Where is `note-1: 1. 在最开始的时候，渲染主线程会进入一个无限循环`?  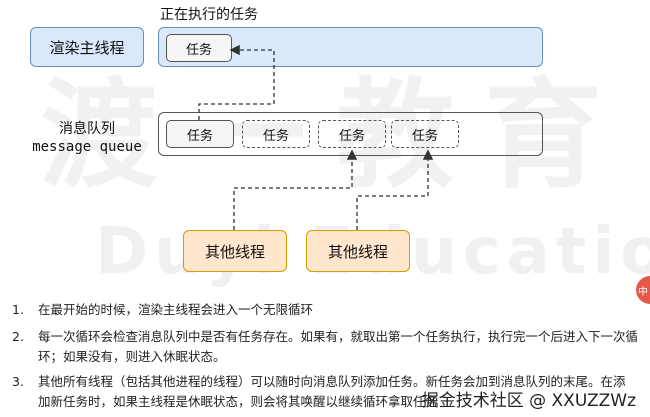 note-1: 1. 在最开始的时候，渲染主线程会进入一个无限循环 is located at coordinates (327, 310).